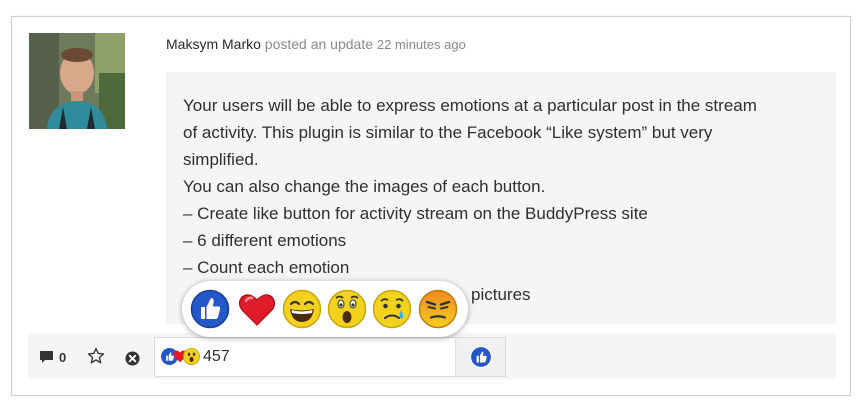 This screenshot has width=866, height=406. I want to click on comment-icon, so click(46, 357).